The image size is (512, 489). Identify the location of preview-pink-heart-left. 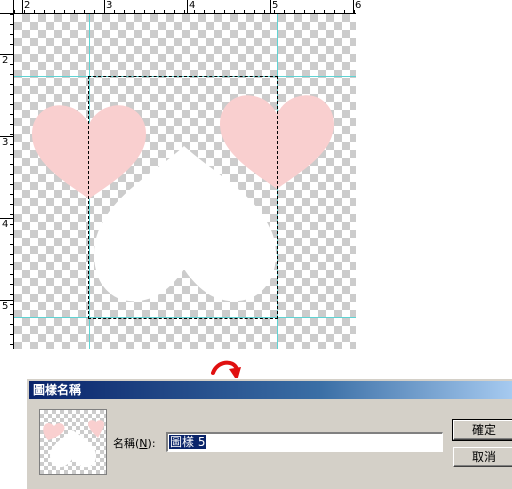
(54, 431).